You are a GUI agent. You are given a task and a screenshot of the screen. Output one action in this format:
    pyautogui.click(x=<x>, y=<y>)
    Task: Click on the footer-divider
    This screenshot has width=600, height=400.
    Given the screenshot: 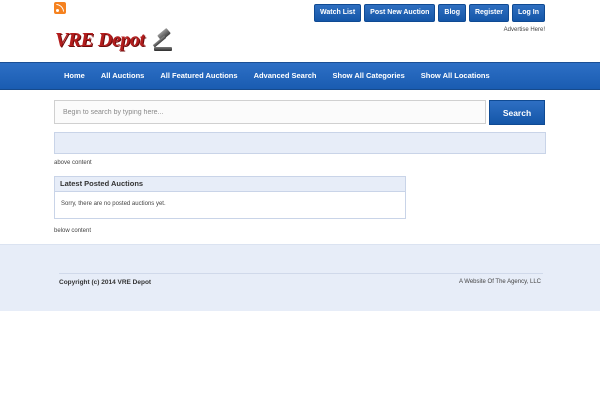 What is the action you would take?
    pyautogui.click(x=301, y=273)
    